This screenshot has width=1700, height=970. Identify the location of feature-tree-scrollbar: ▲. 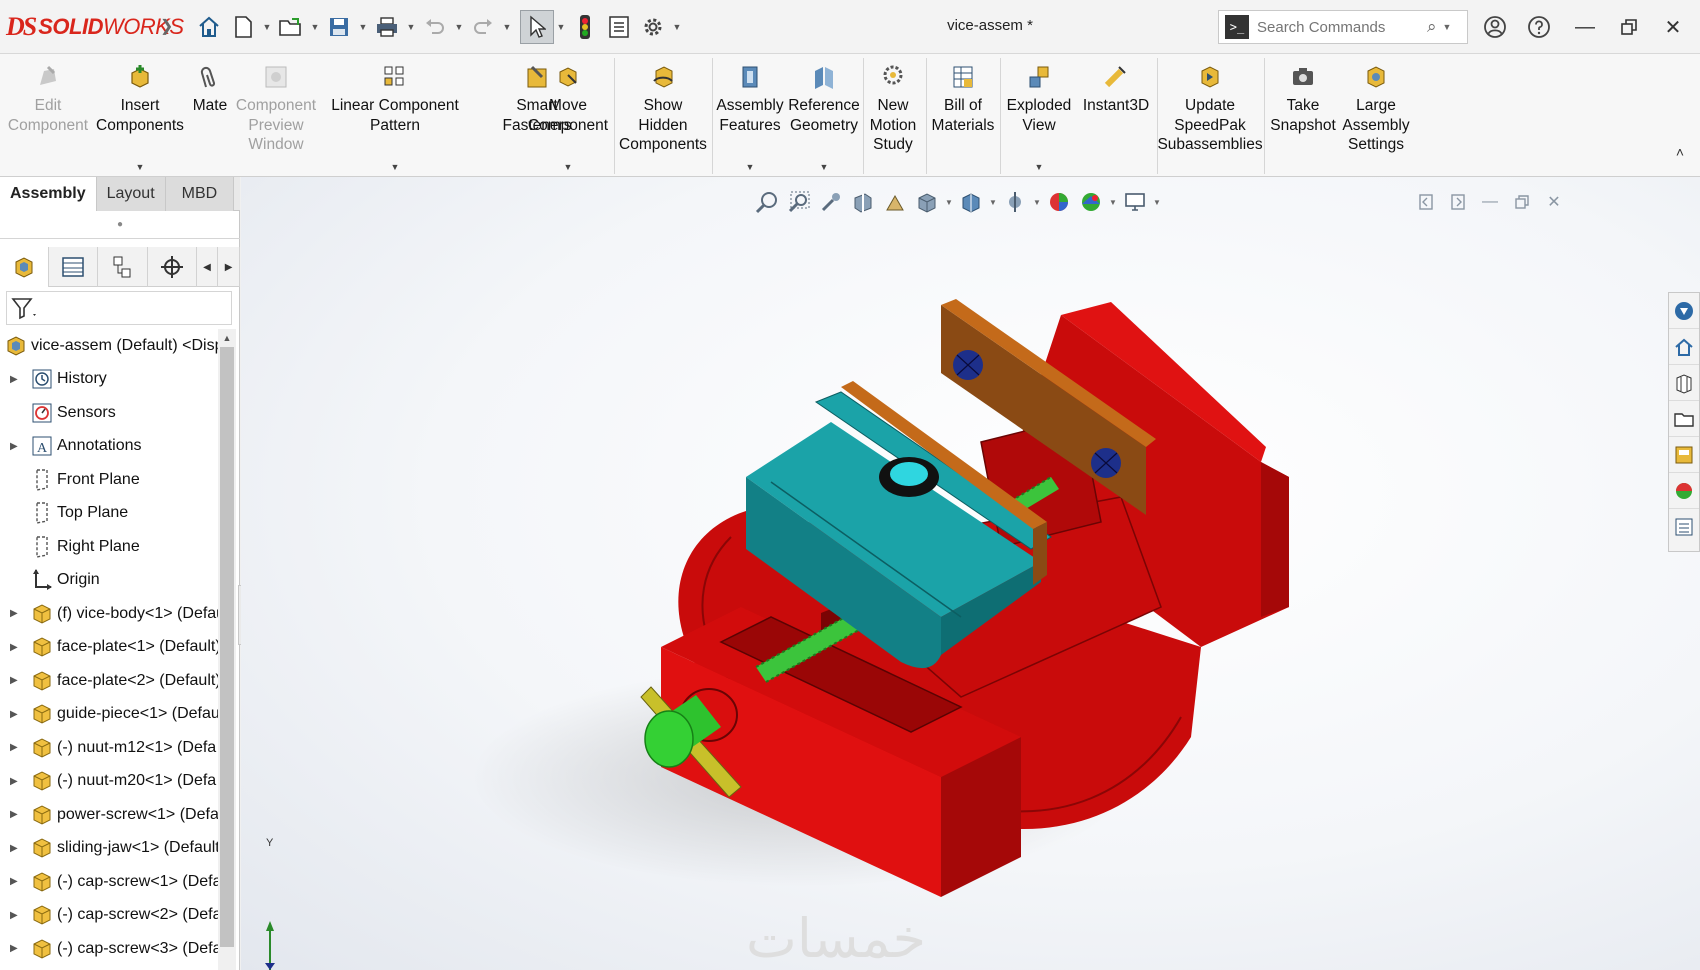
(227, 649).